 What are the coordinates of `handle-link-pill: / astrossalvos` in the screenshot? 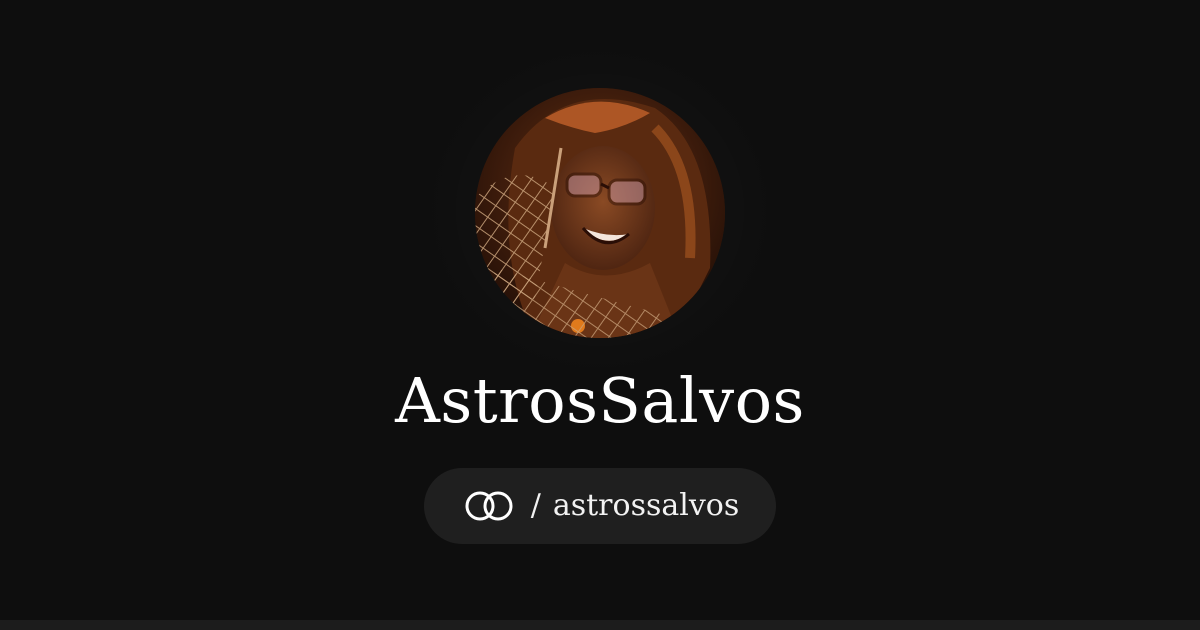 It's located at (600, 506).